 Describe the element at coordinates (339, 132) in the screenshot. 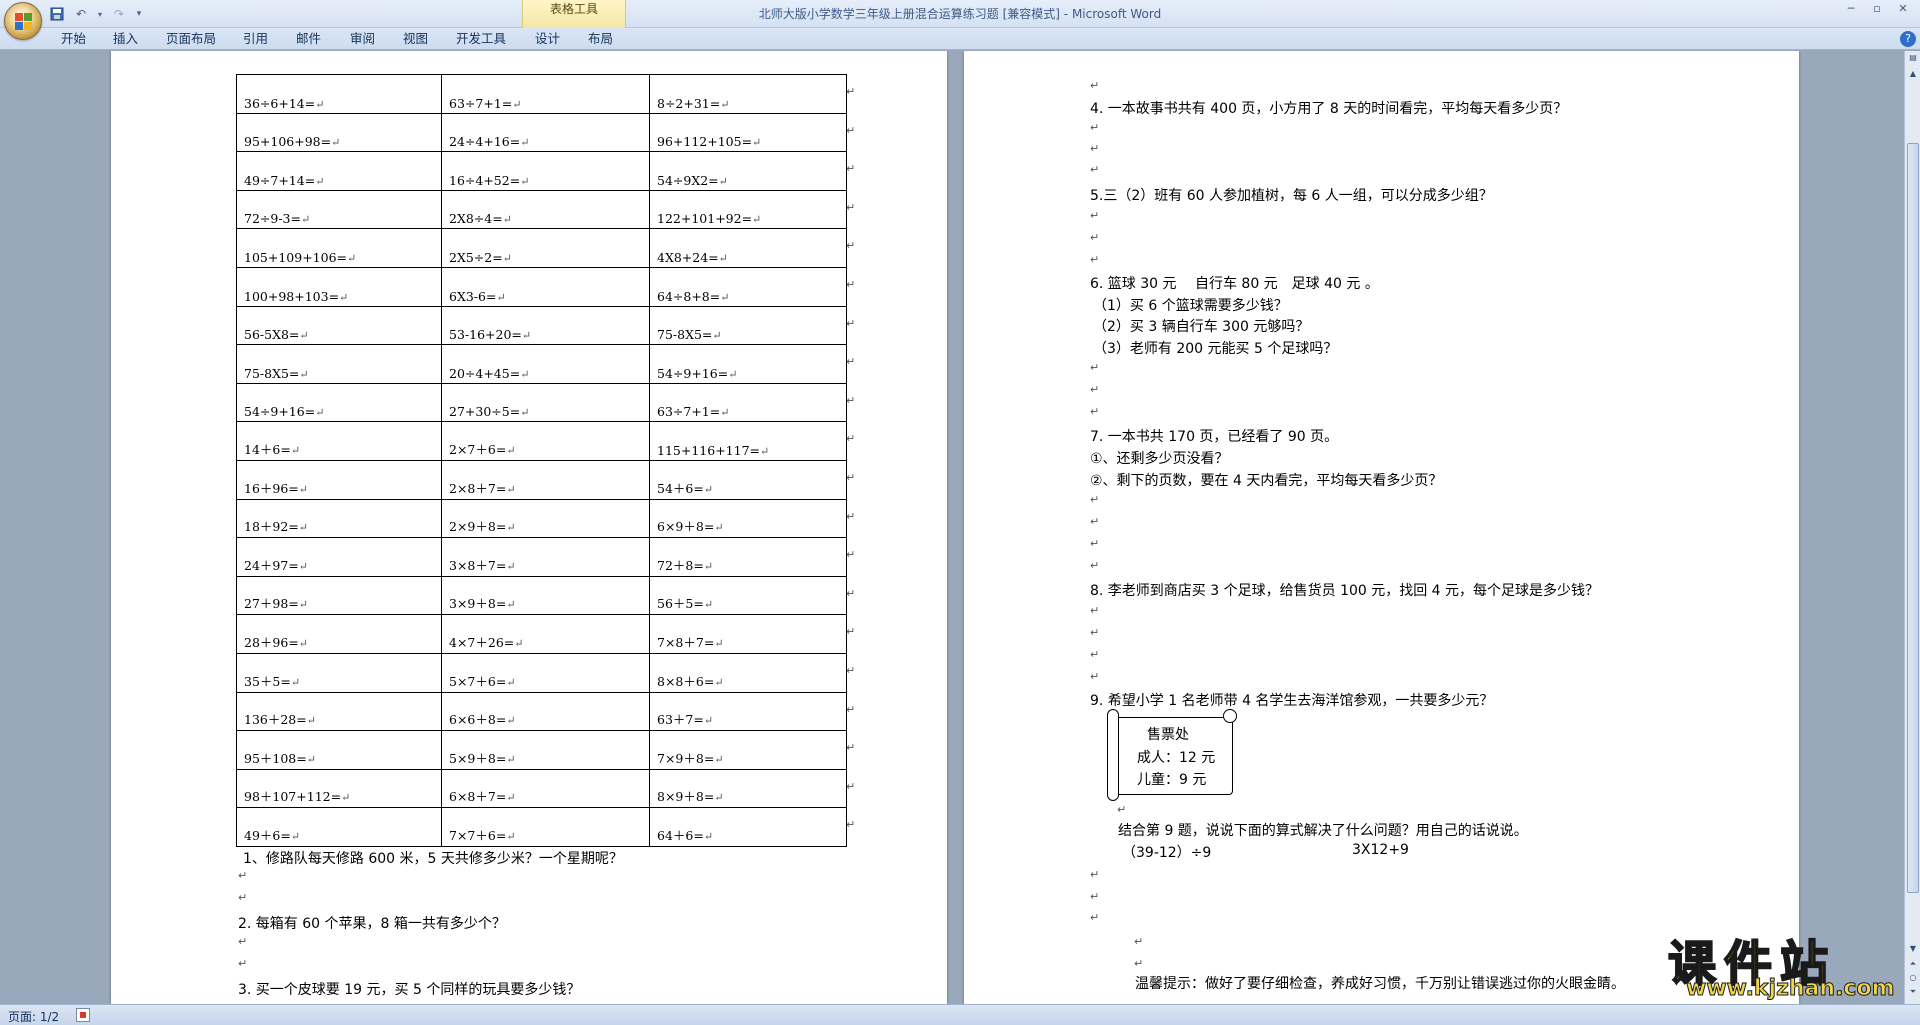

I see `table-cell: 95+106+98=↵` at that location.